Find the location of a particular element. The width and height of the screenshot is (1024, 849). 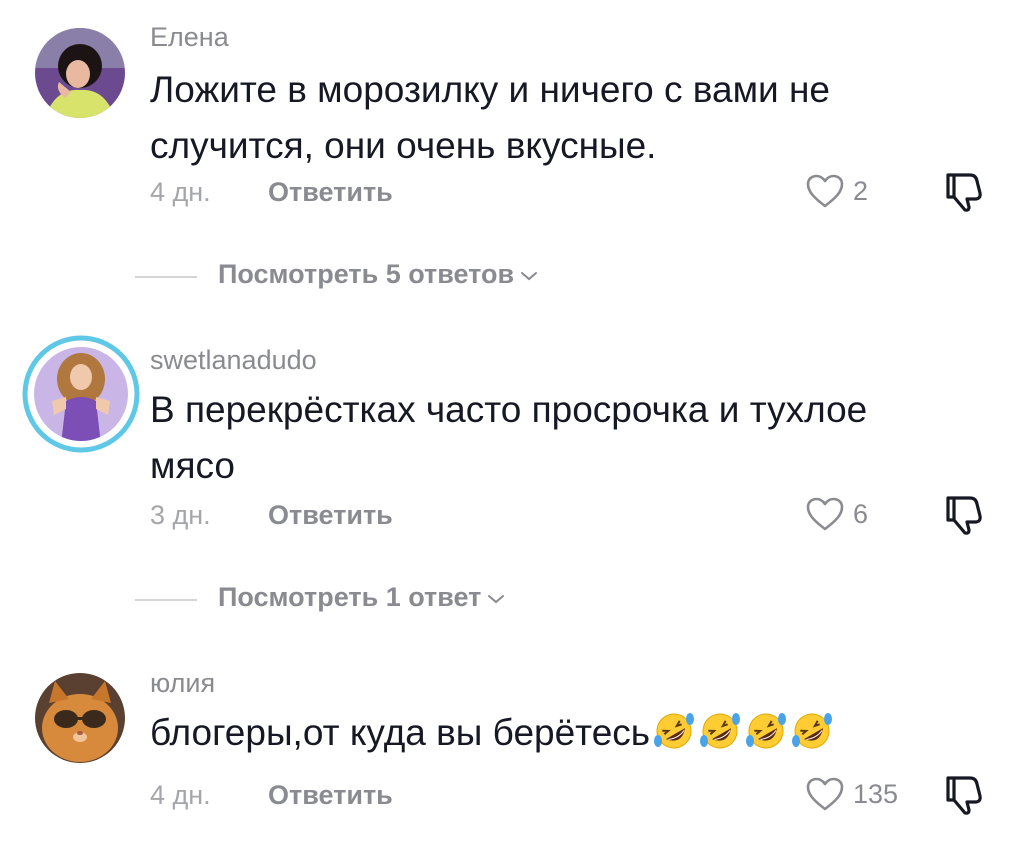

avatar-photo-woman-with-story-ring is located at coordinates (81, 394).